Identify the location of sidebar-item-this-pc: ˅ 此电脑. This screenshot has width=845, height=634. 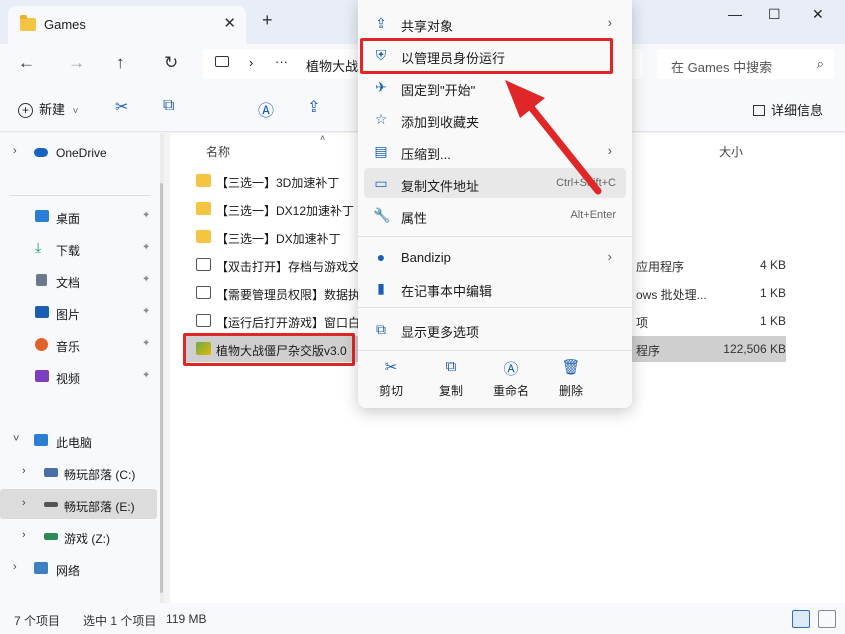
(78, 440).